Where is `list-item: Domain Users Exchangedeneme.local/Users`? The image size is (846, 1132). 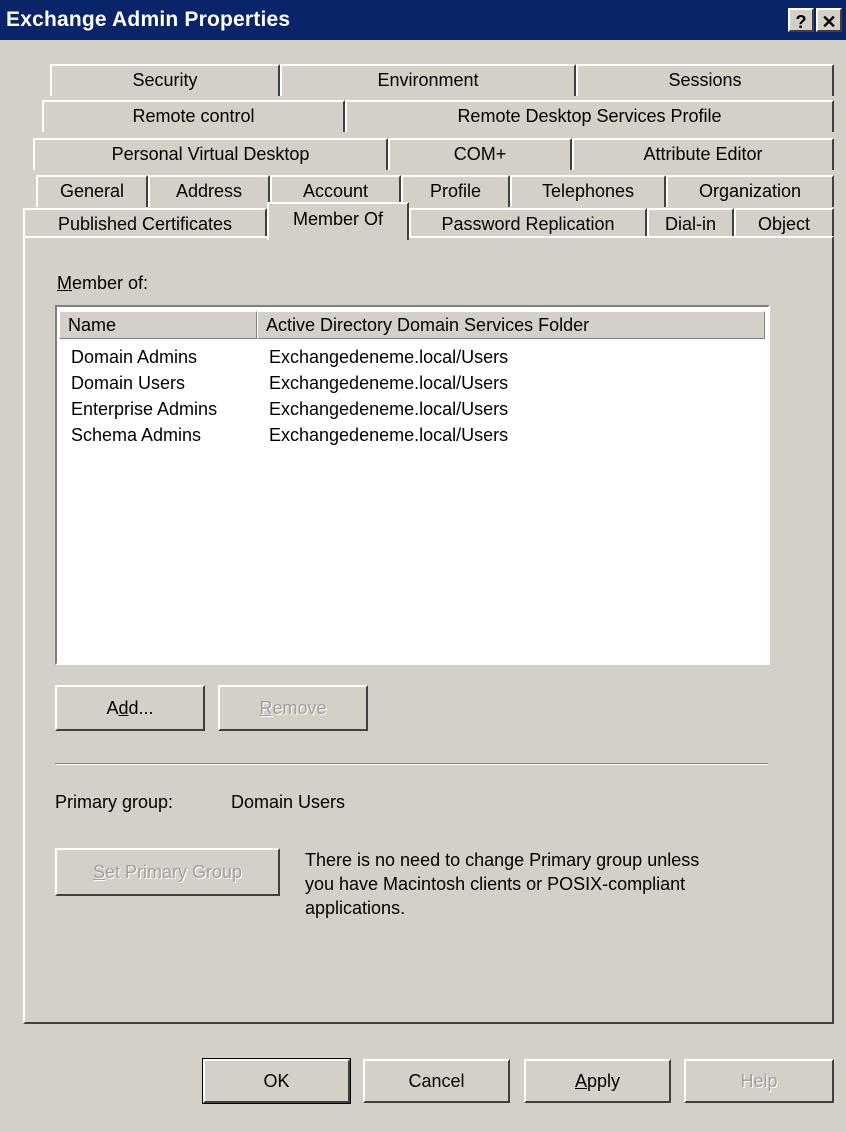 list-item: Domain Users Exchangedeneme.local/Users is located at coordinates (411, 386).